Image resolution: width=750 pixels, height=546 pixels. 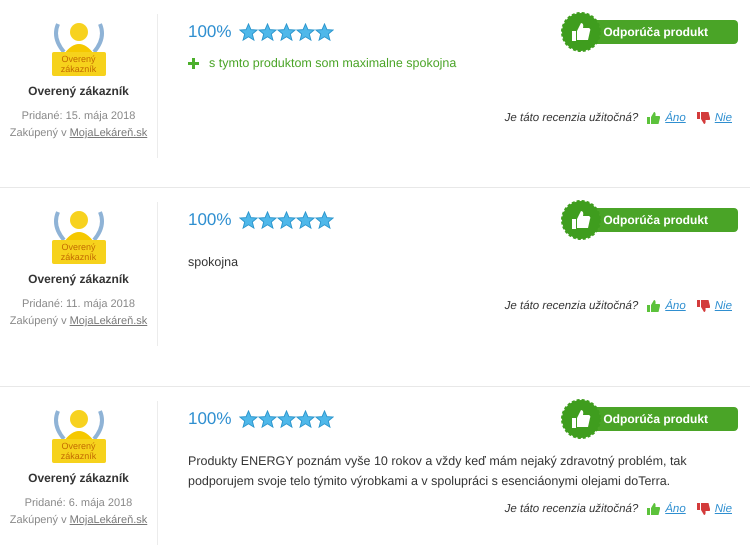 What do you see at coordinates (78, 304) in the screenshot?
I see `review-date: Pridané: 11. mája 2018` at bounding box center [78, 304].